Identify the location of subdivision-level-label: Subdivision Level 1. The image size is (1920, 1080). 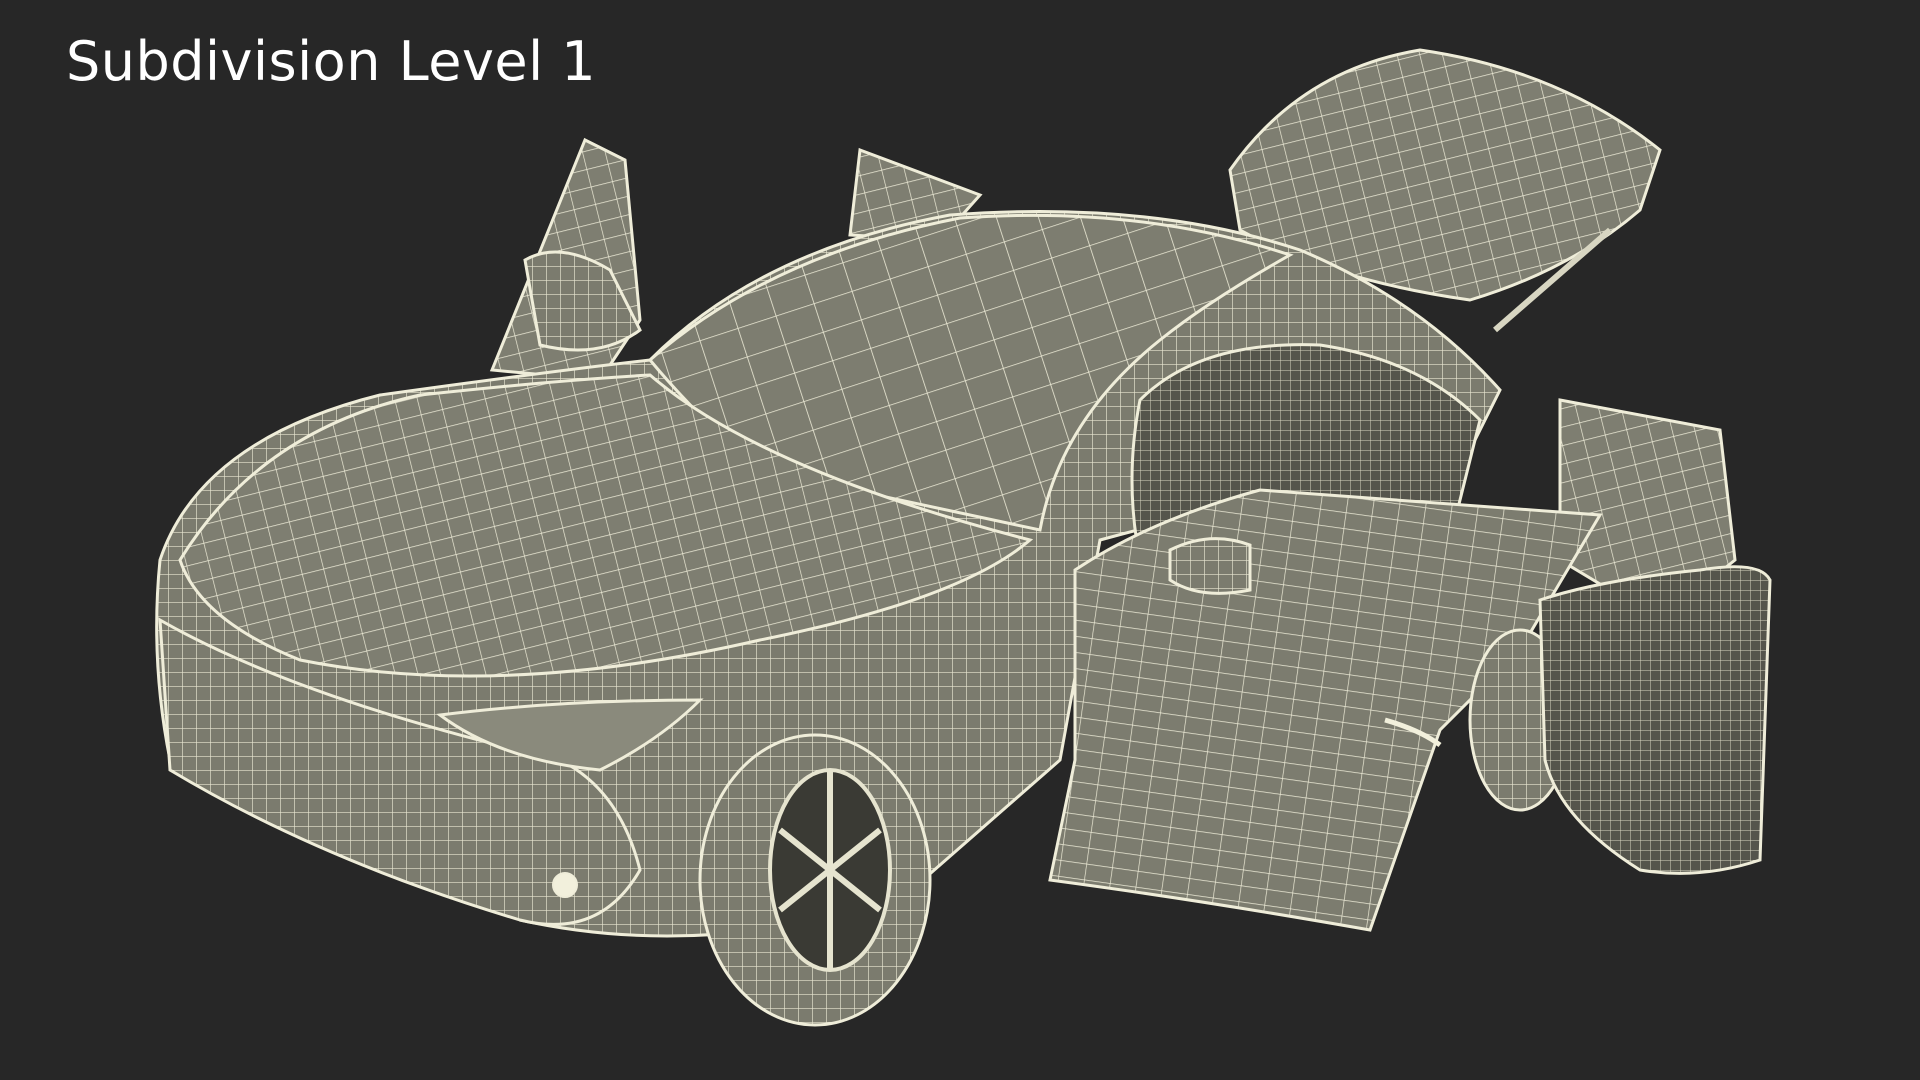
(331, 61).